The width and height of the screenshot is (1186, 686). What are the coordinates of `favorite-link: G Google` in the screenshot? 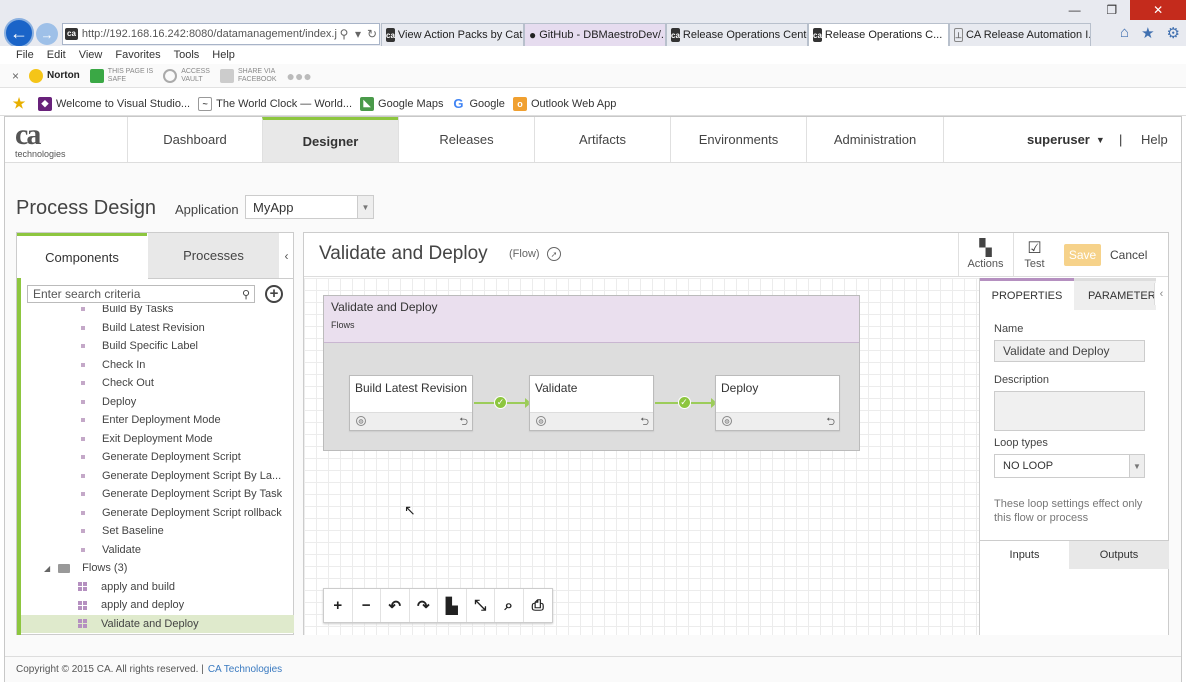 It's located at (478, 103).